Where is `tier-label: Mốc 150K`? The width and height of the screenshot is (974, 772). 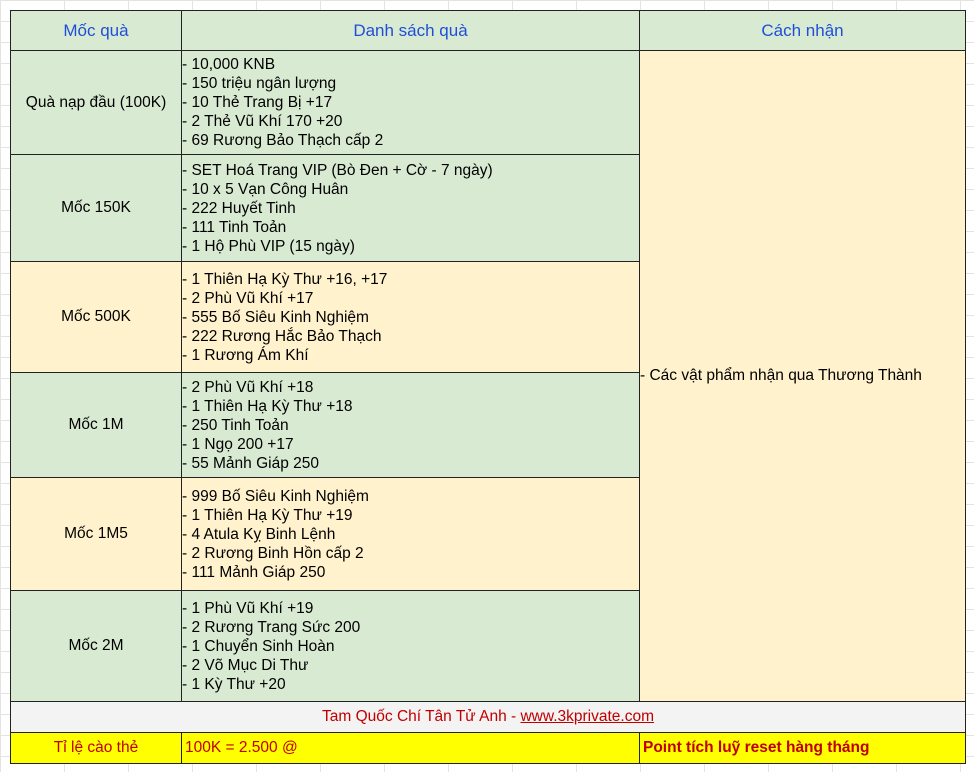 tier-label: Mốc 150K is located at coordinates (96, 208).